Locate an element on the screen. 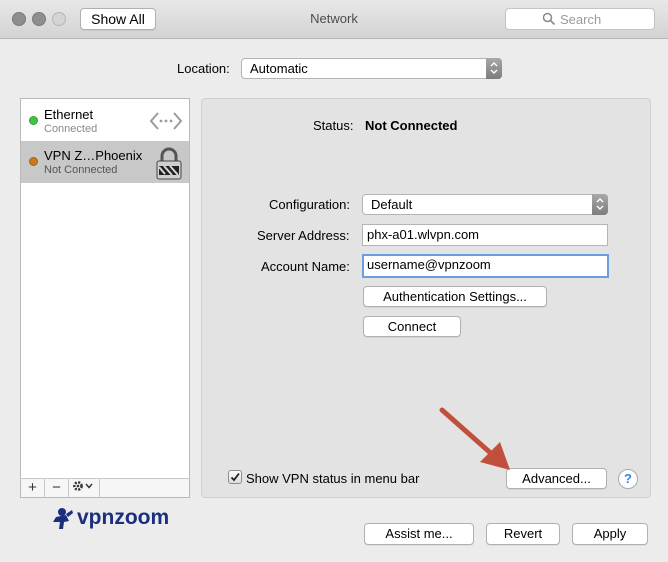  service-name: VPN Z…Phoenix is located at coordinates (93, 155).